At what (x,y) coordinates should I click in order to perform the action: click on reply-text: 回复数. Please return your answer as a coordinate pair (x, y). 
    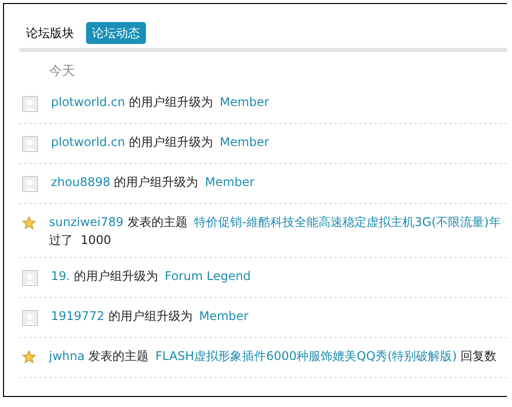
    Looking at the image, I should click on (478, 356).